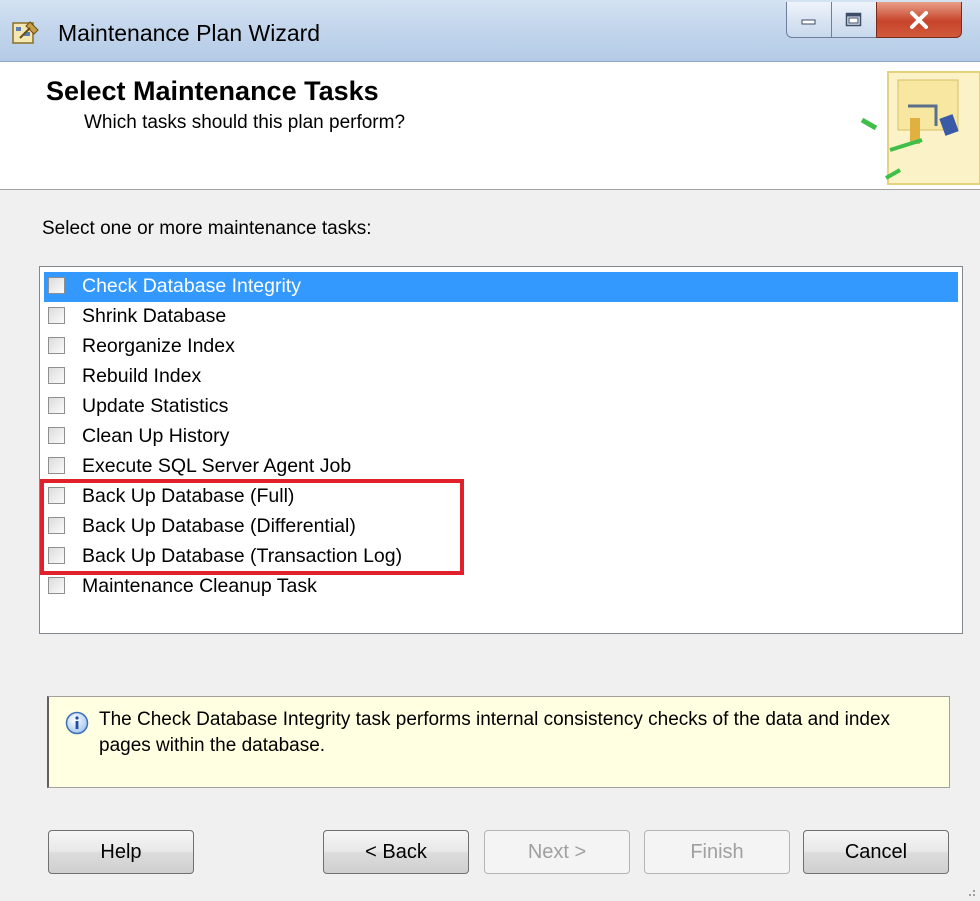 Image resolution: width=980 pixels, height=901 pixels. What do you see at coordinates (920, 128) in the screenshot?
I see `wizard-flow-graphic` at bounding box center [920, 128].